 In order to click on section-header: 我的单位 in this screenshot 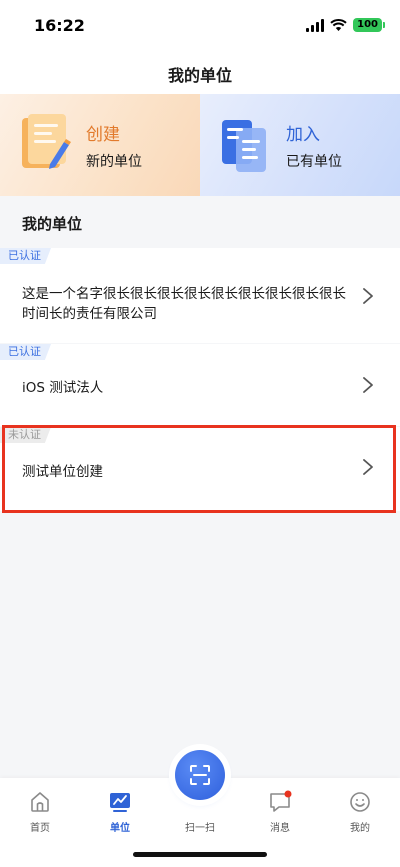, I will do `click(200, 221)`.